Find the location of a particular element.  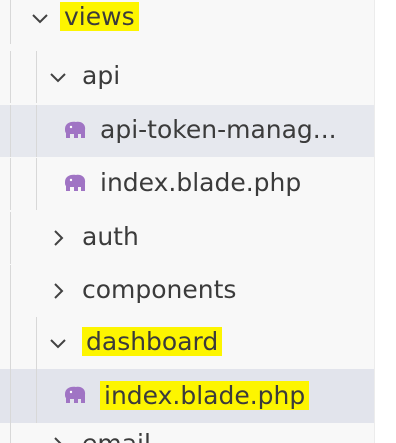

tree-item-auth-folder: auth is located at coordinates (187, 238).